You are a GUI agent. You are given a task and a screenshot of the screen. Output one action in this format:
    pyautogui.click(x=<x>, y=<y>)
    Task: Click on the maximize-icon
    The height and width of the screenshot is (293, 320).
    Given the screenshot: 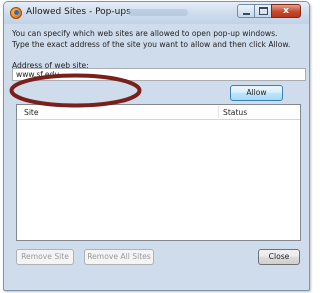 What is the action you would take?
    pyautogui.click(x=263, y=11)
    